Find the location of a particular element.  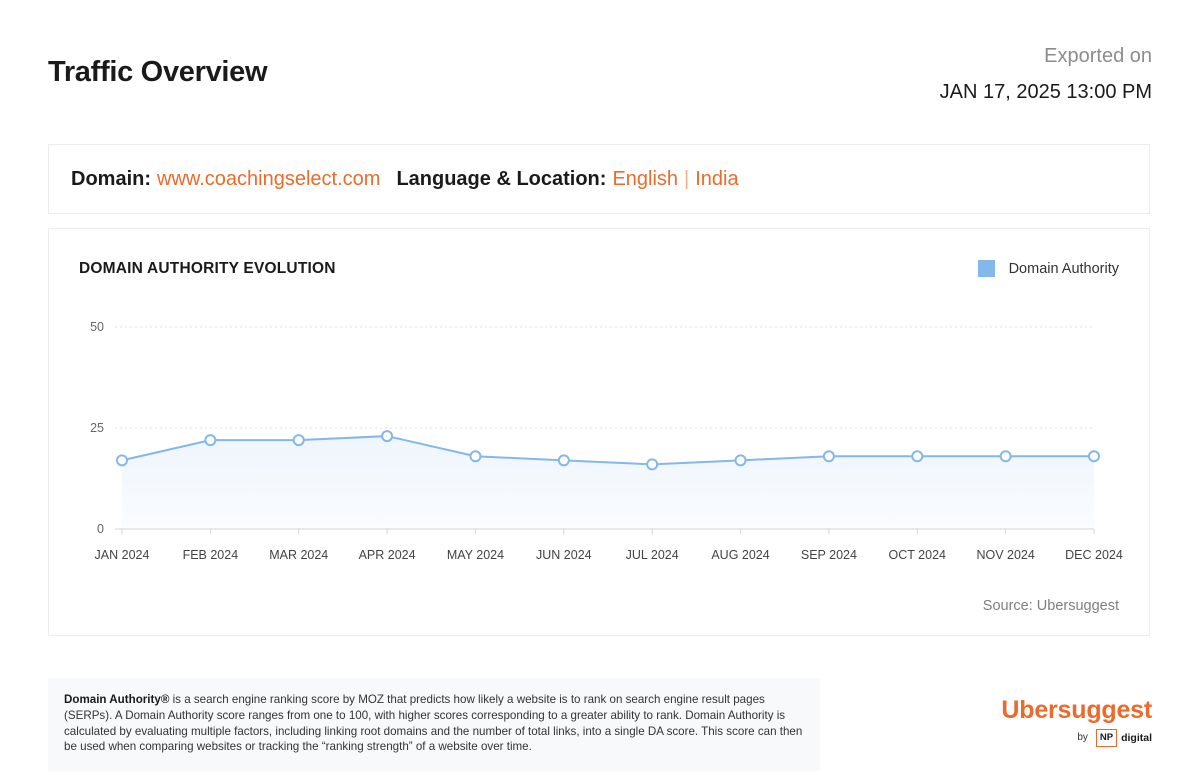

language-location-label: Language & Location: is located at coordinates (501, 178).